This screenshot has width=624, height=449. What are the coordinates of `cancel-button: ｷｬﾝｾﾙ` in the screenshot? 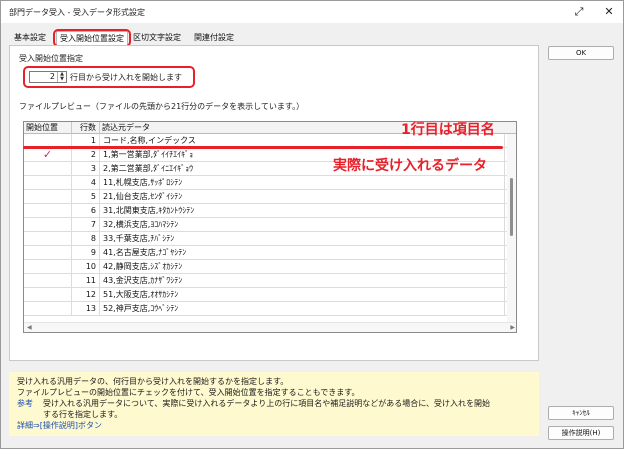 It's located at (581, 413).